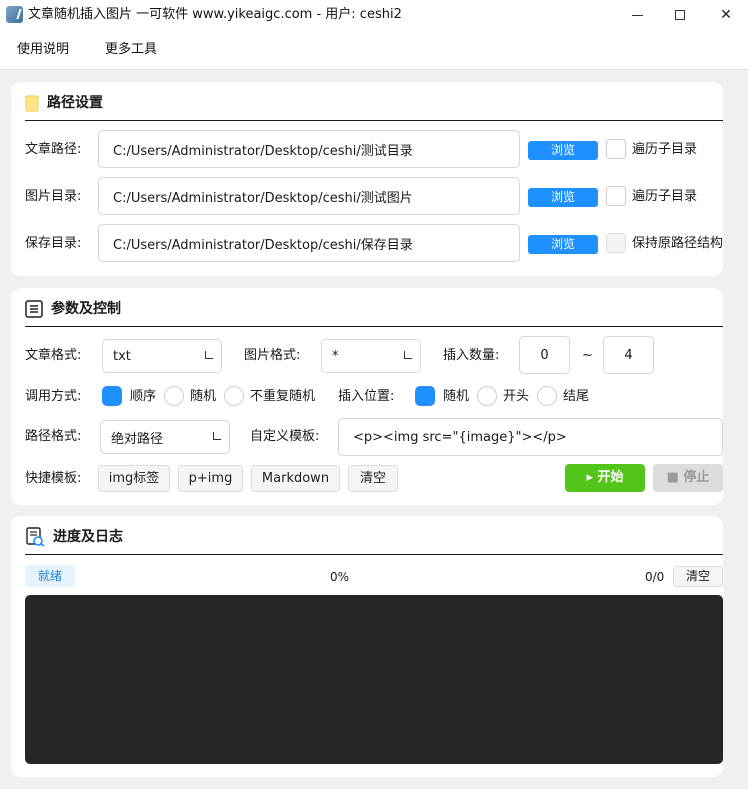 The image size is (748, 789). I want to click on template-p-img-button: p+img, so click(210, 478).